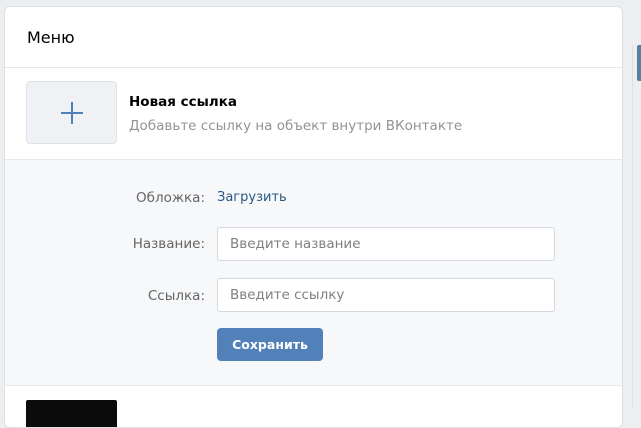  Describe the element at coordinates (632, 226) in the screenshot. I see `right-panel-border` at that location.